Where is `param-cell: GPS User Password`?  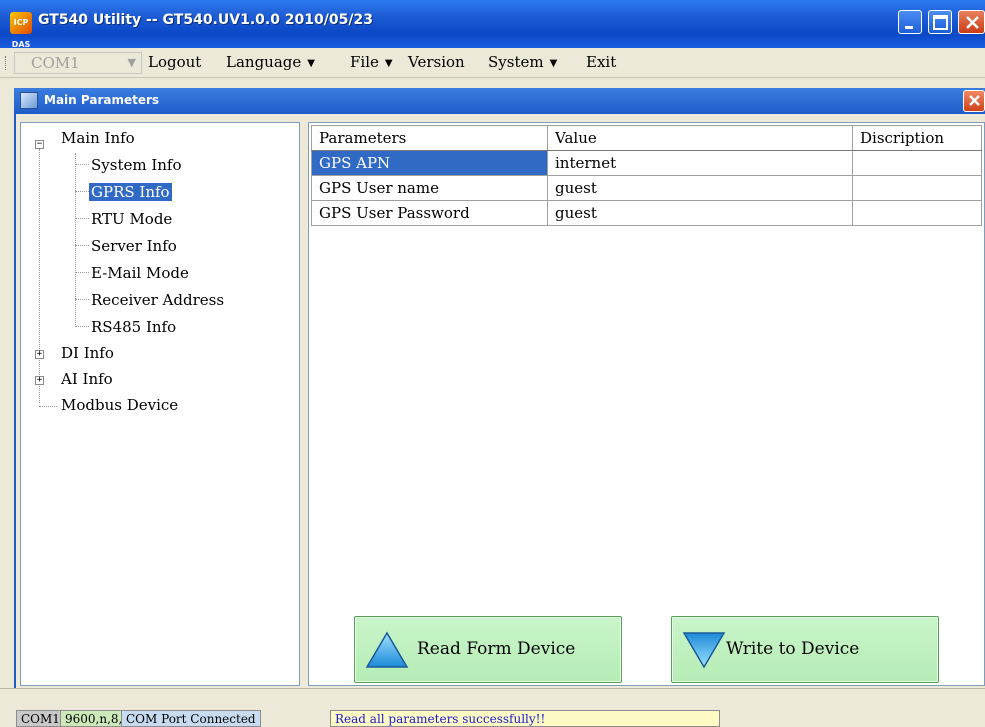
param-cell: GPS User Password is located at coordinates (429, 213).